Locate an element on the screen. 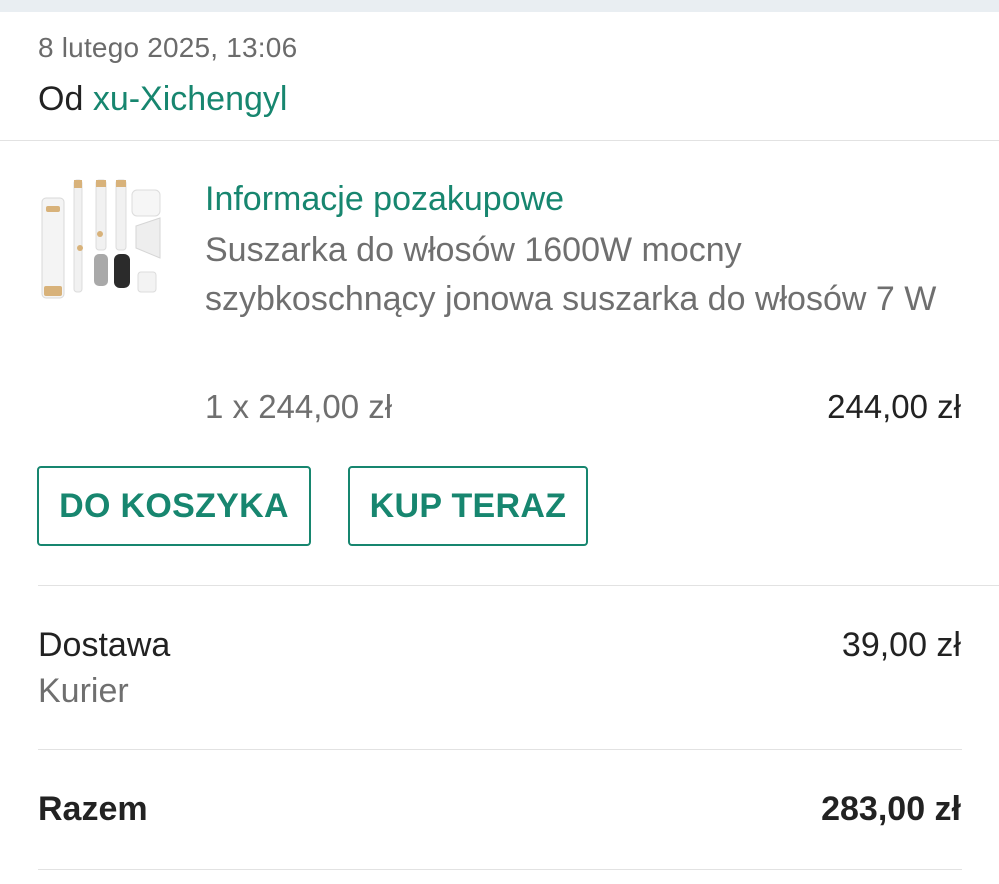 The height and width of the screenshot is (884, 999). hair-dryer-set-image is located at coordinates (101, 239).